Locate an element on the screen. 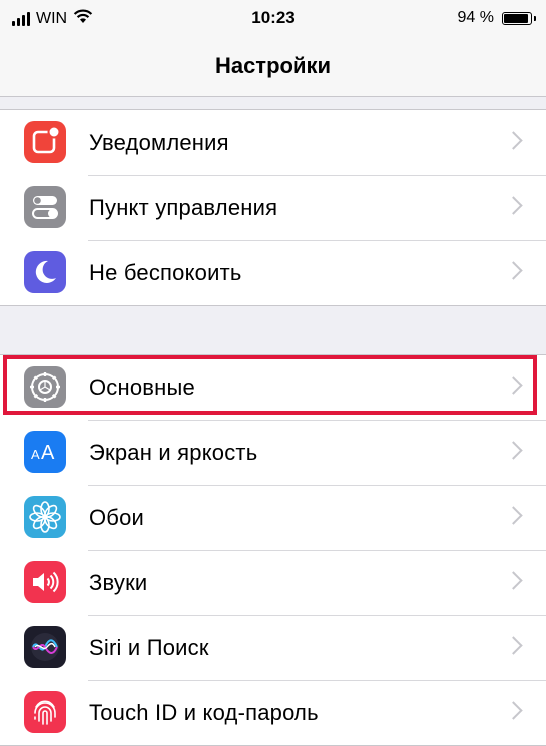 The height and width of the screenshot is (746, 546). display-aa-icon: A A is located at coordinates (45, 452).